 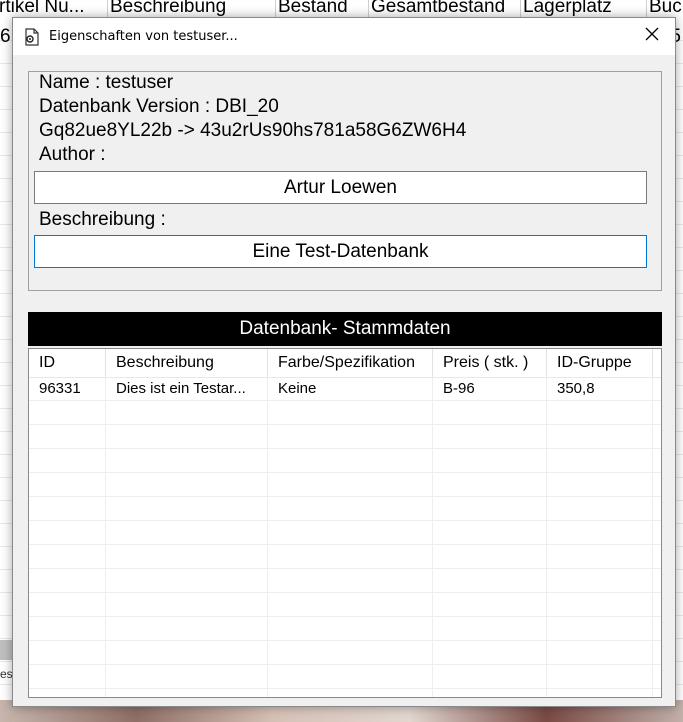 I want to click on bg-column-buc: Buc, so click(x=664, y=9).